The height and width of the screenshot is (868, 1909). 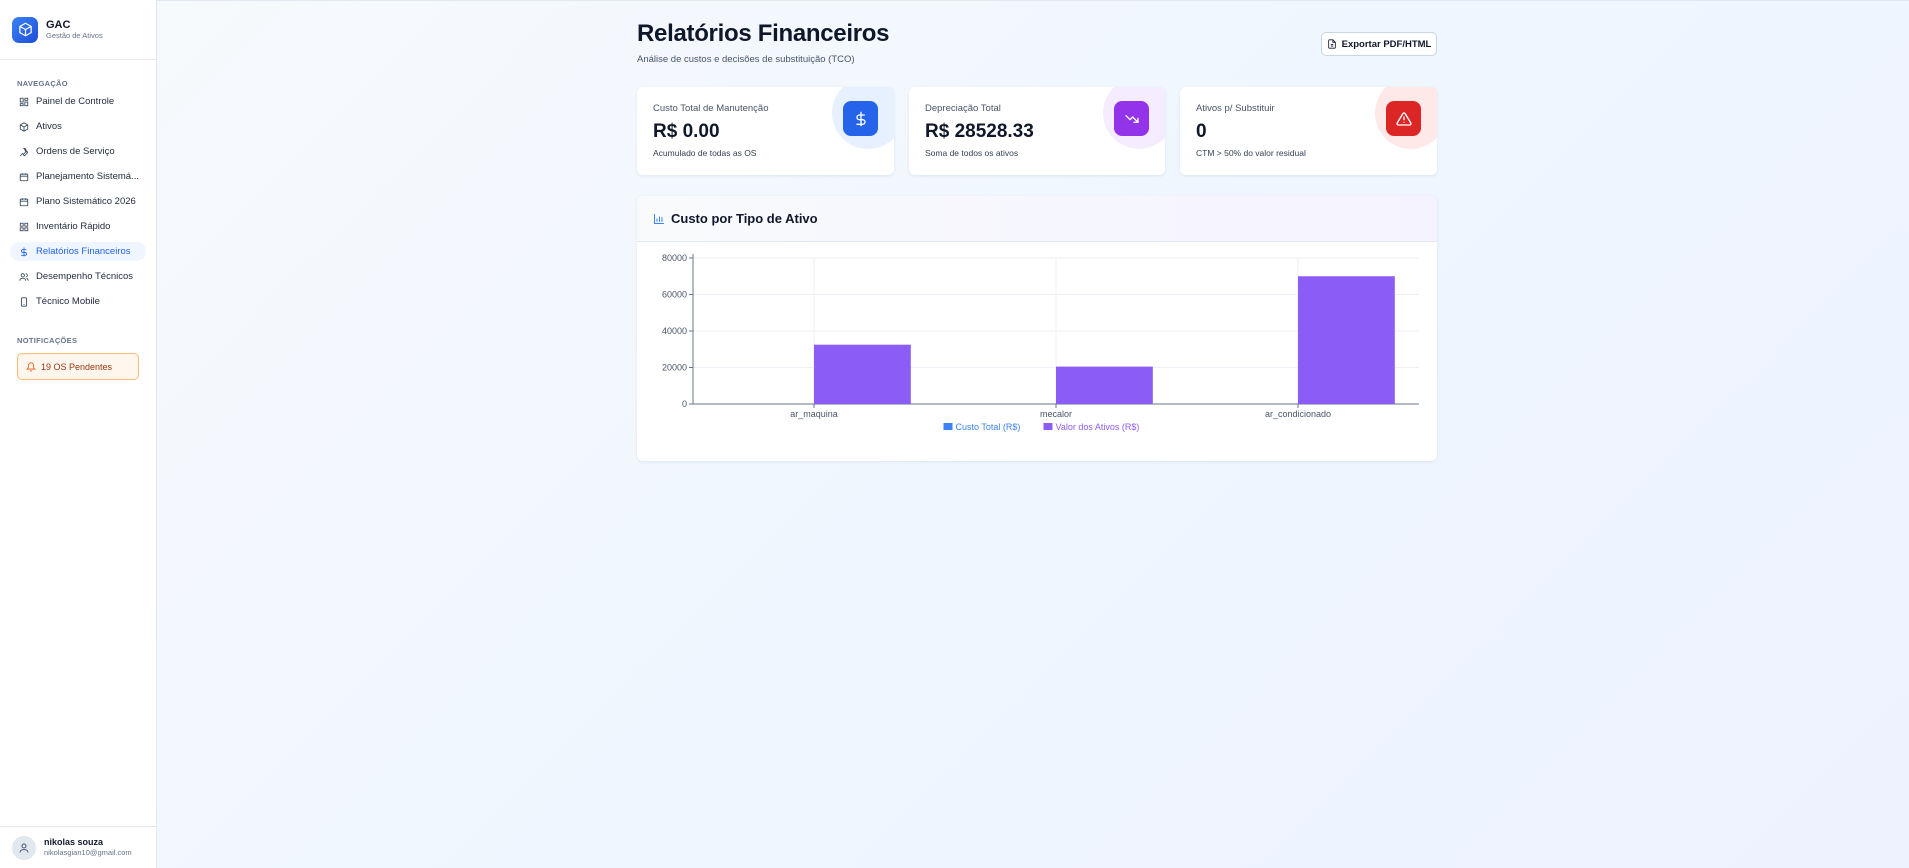 I want to click on notifications-section-label: NOTIFICAÇÕES, so click(x=47, y=340).